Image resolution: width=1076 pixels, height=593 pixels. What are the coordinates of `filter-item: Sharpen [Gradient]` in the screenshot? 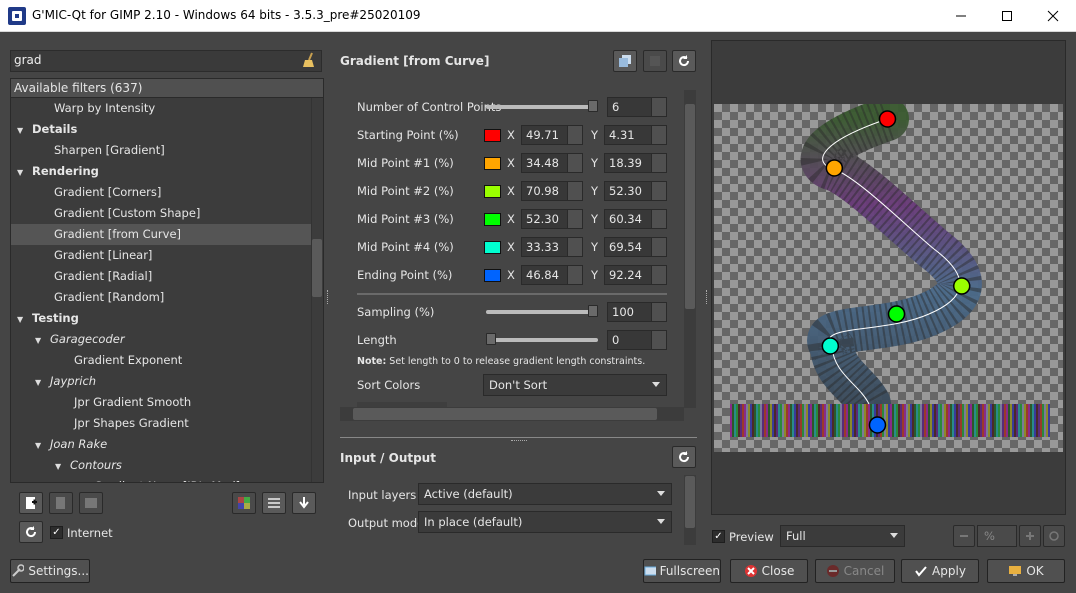 It's located at (161, 150).